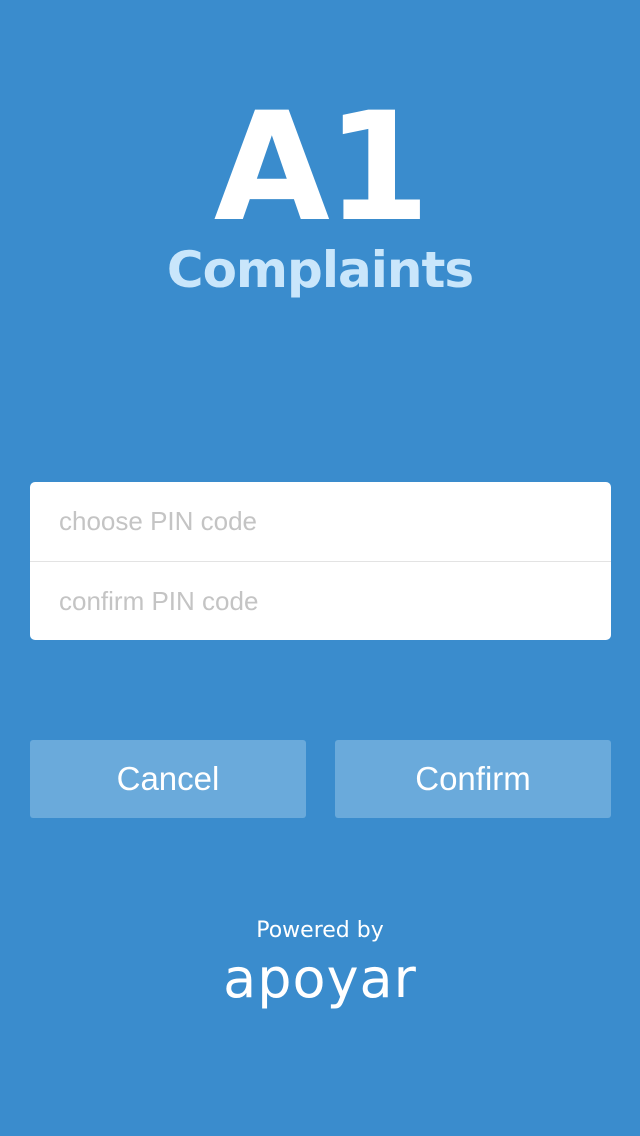 Image resolution: width=640 pixels, height=1136 pixels. What do you see at coordinates (321, 168) in the screenshot?
I see `app-logo-title: A1` at bounding box center [321, 168].